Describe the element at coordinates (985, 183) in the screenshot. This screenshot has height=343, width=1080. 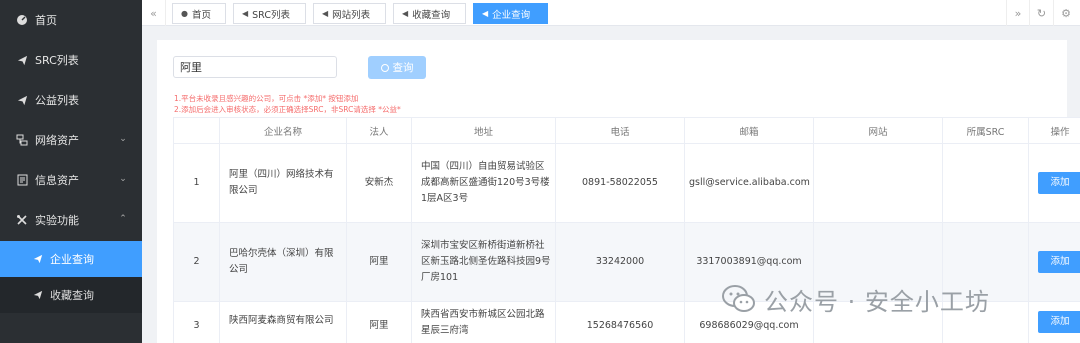
I see `src` at that location.